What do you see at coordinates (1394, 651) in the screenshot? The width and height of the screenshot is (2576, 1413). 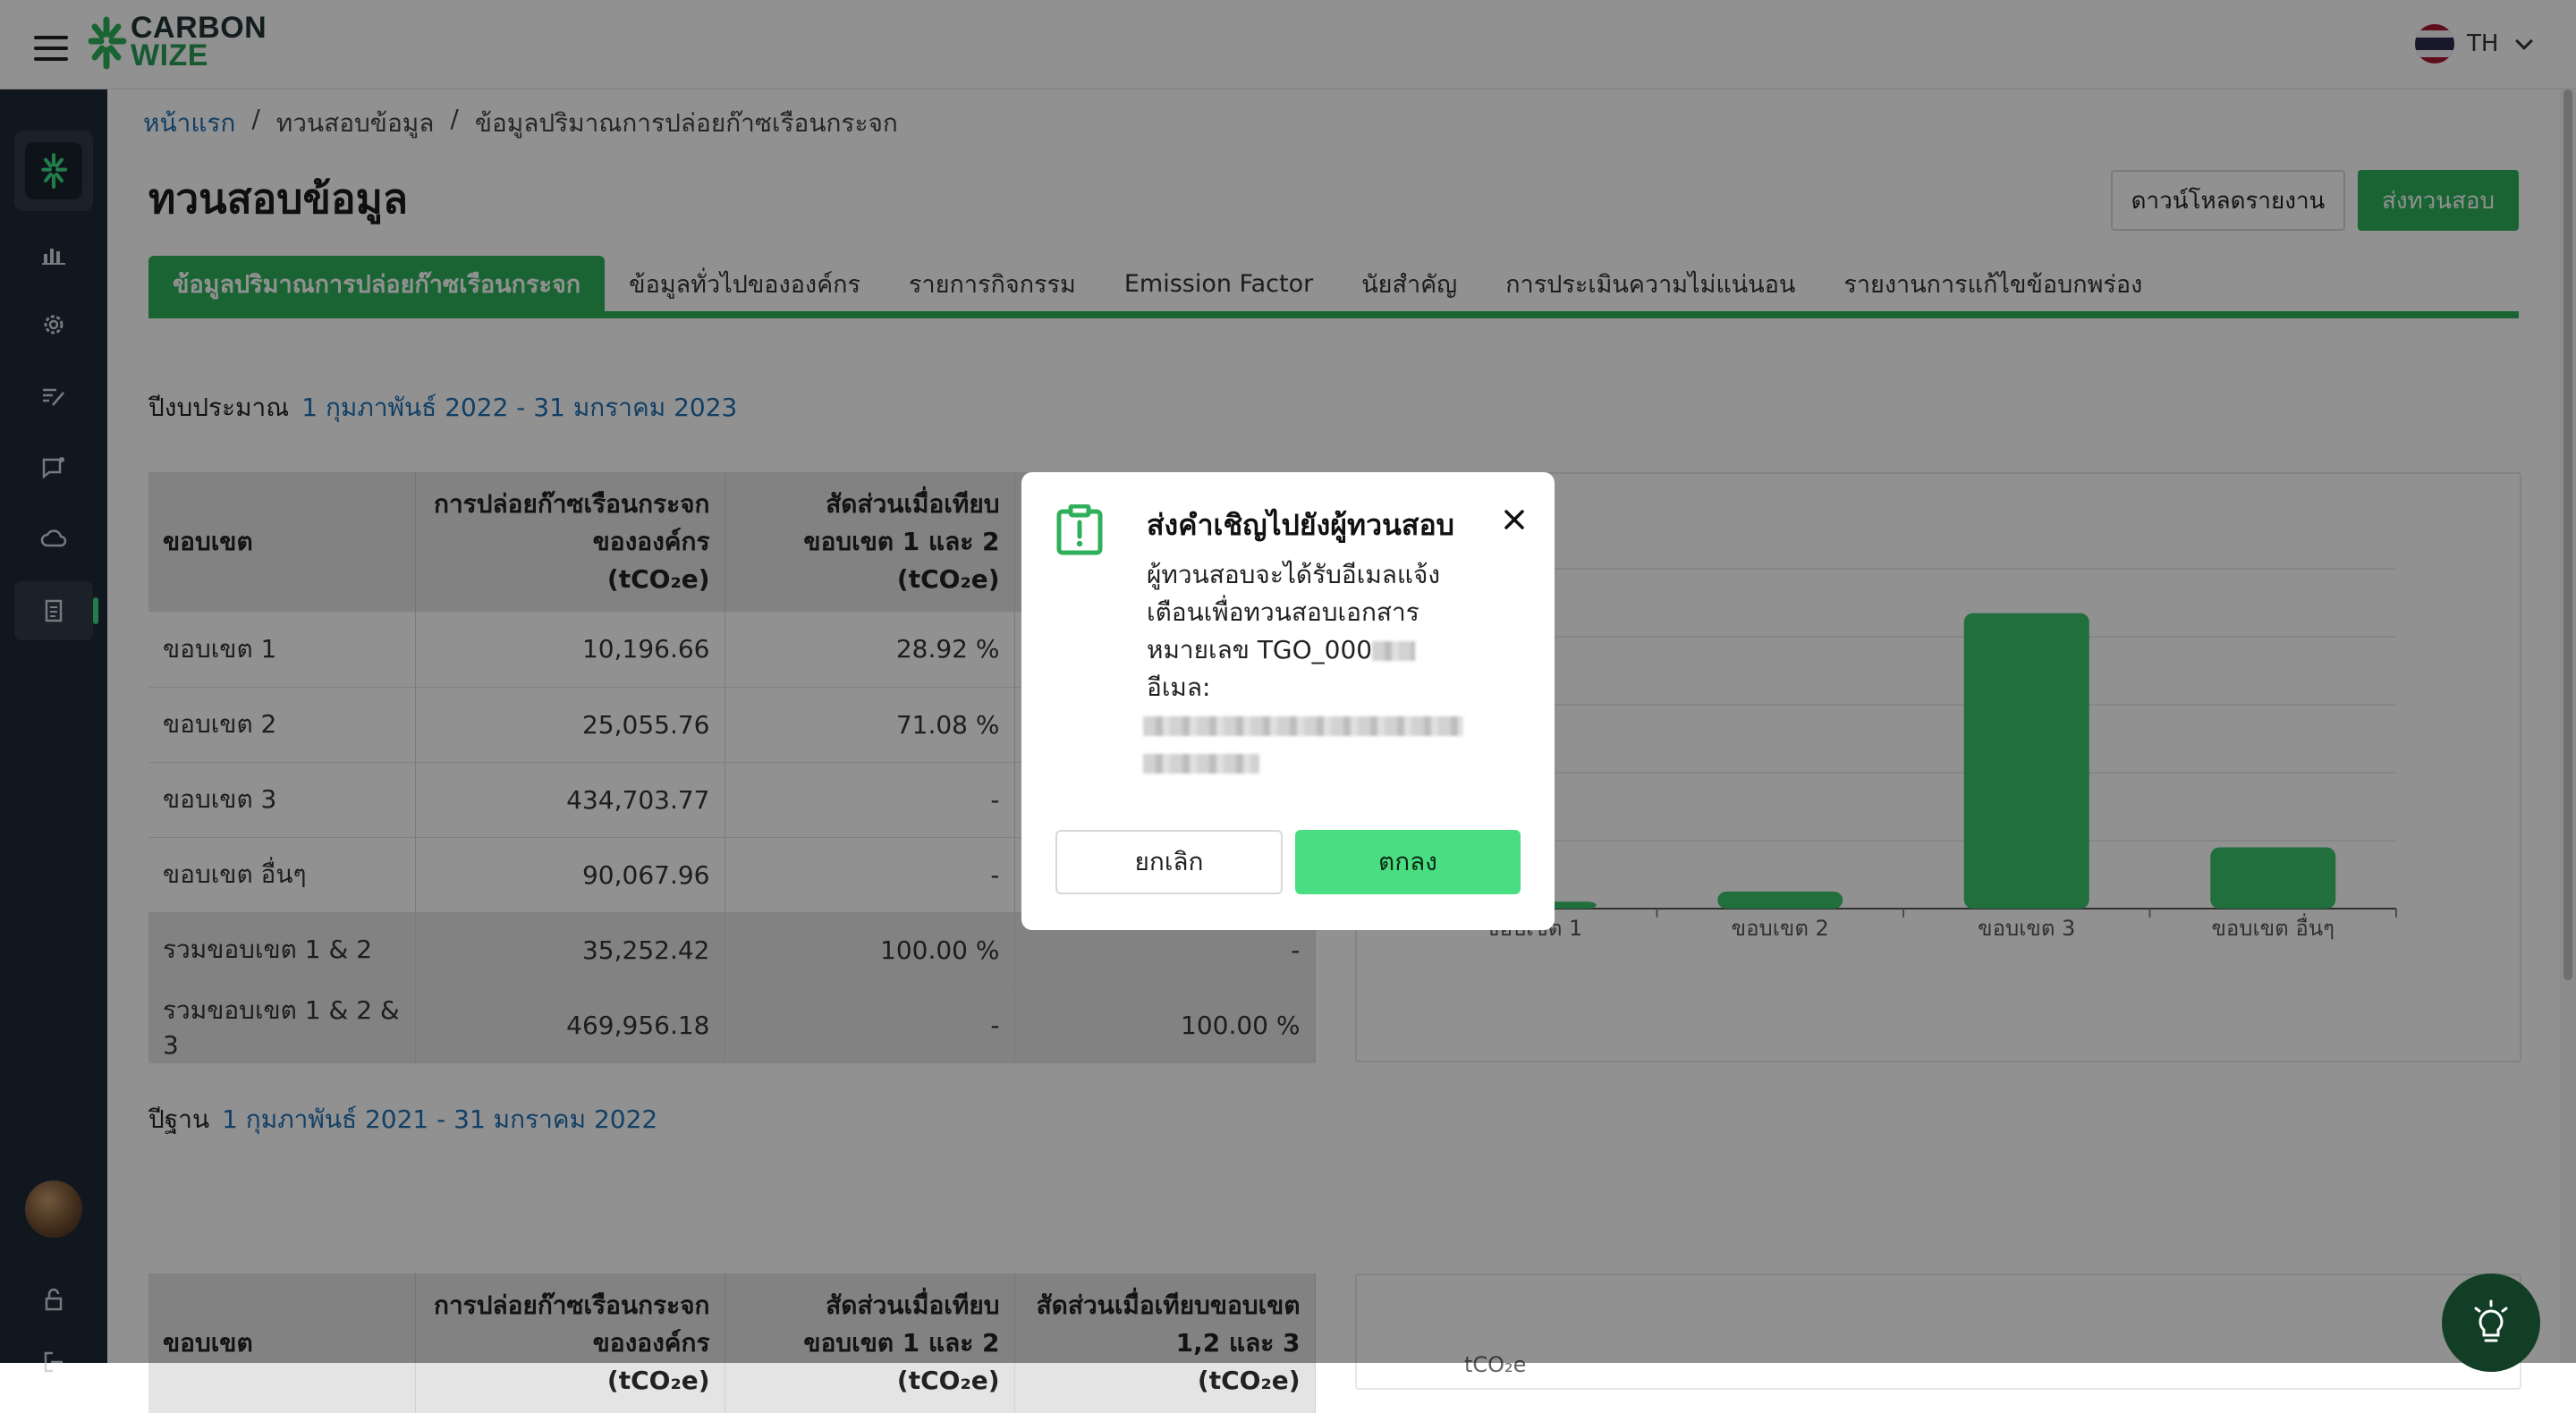 I see `redacted-text` at bounding box center [1394, 651].